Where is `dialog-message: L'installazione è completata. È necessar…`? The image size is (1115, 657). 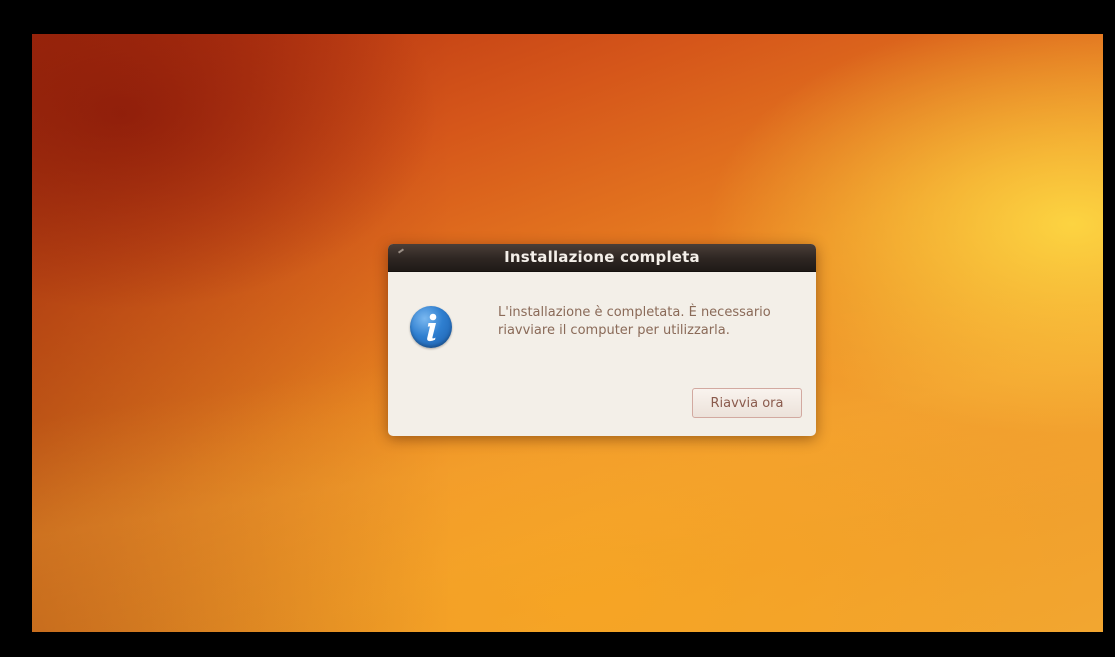
dialog-message: L'installazione è completata. È necessar… is located at coordinates (634, 321).